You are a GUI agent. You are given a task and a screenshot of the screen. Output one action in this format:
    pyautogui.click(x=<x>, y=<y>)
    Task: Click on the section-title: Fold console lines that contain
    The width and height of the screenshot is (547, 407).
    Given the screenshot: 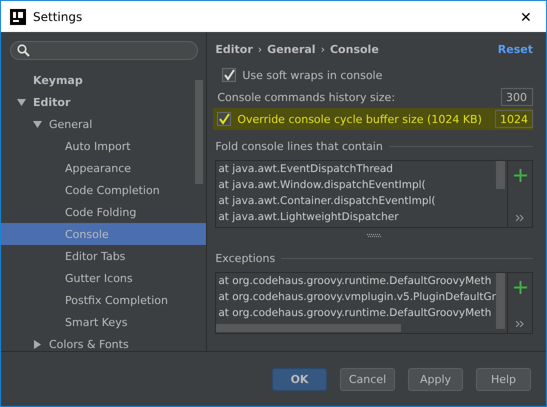 What is the action you would take?
    pyautogui.click(x=299, y=146)
    